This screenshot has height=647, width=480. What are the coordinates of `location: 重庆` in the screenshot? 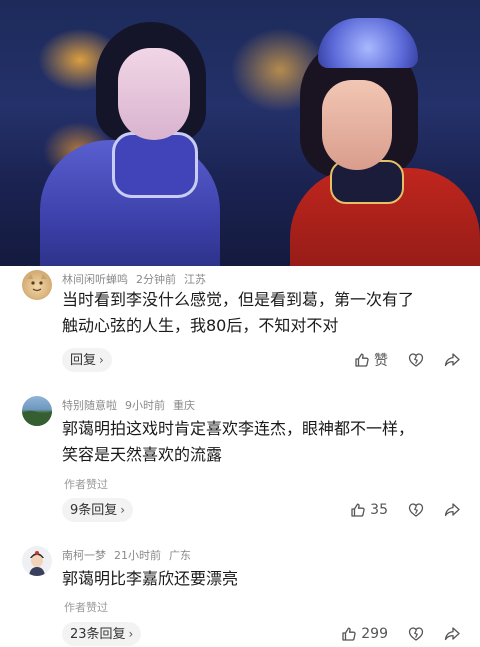 It's located at (184, 405).